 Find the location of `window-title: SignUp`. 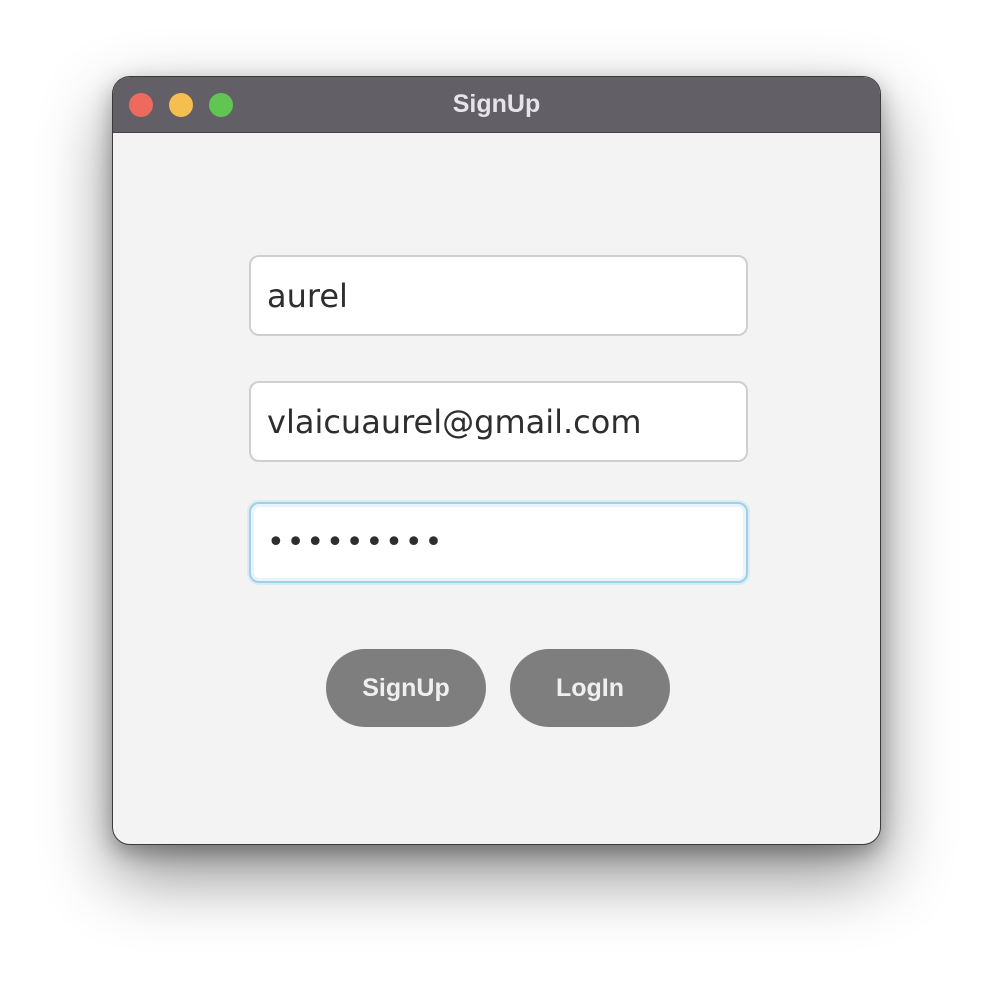

window-title: SignUp is located at coordinates (496, 104).